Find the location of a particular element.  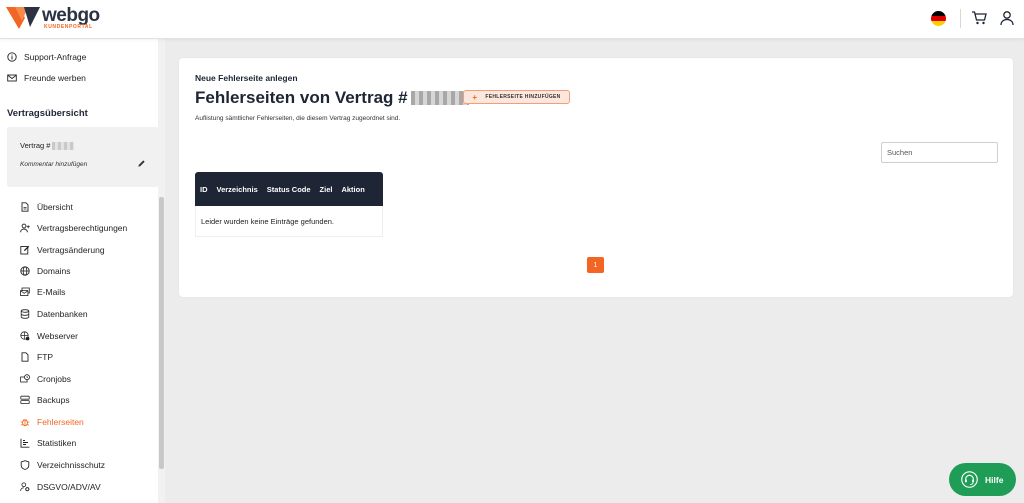

sidebar-item-emails: E-Mails is located at coordinates (42, 292).